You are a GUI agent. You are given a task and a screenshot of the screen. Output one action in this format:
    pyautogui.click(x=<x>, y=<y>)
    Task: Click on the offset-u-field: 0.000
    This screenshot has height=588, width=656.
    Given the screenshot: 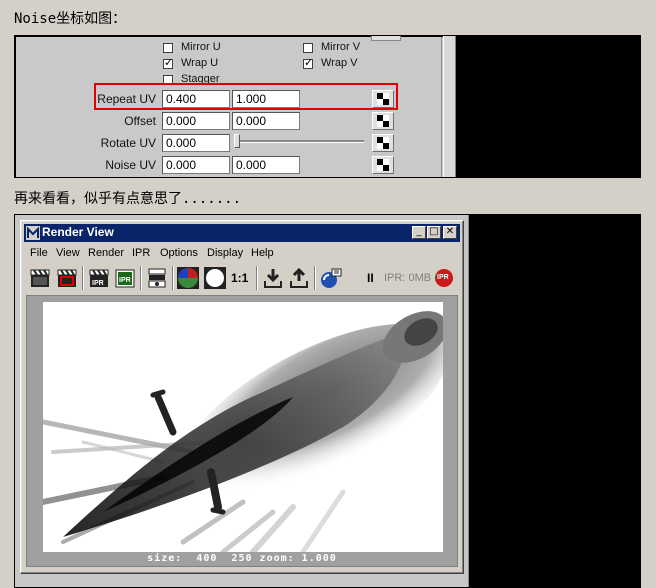 What is the action you would take?
    pyautogui.click(x=196, y=121)
    